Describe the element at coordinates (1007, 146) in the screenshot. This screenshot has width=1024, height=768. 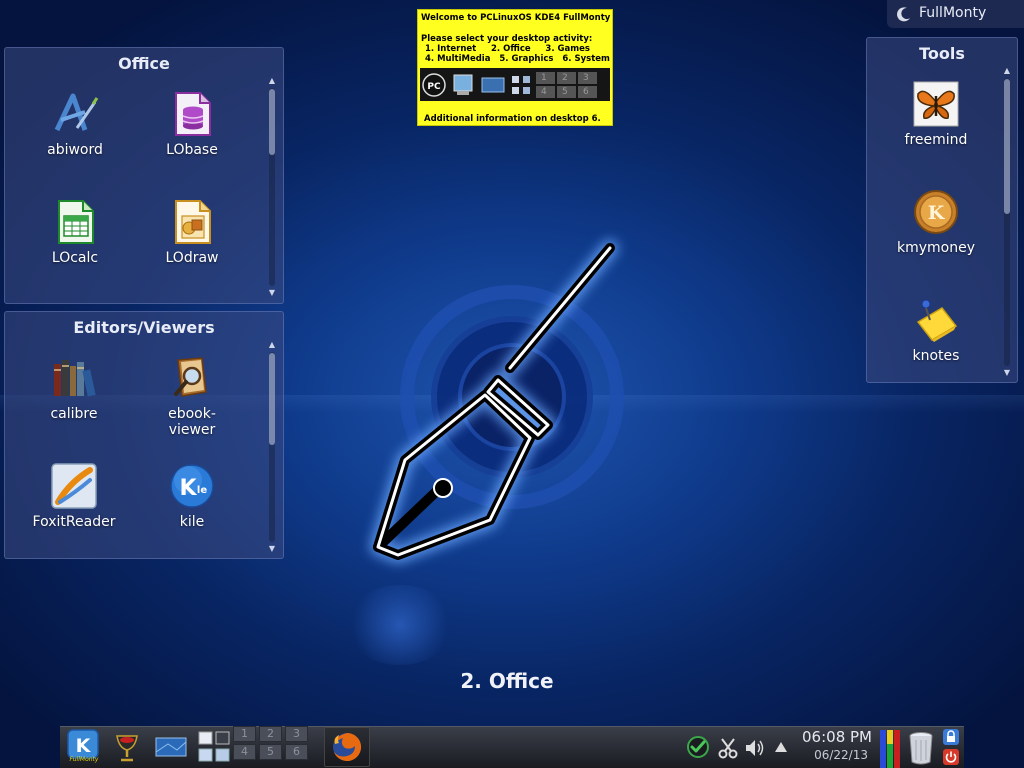
I see `tools-scroll-thumb` at that location.